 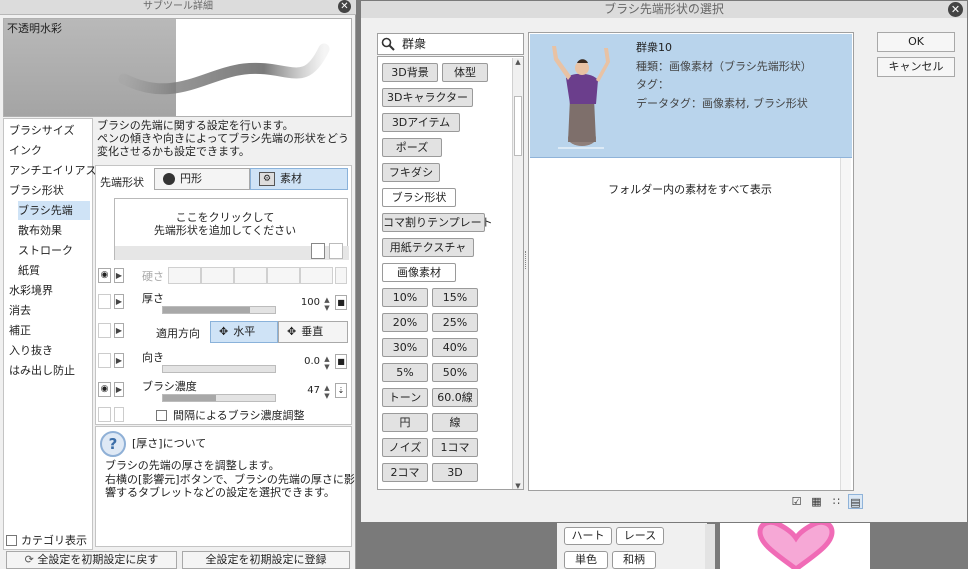 What do you see at coordinates (421, 122) in the screenshot?
I see `tag-button: 3Dアイテム` at bounding box center [421, 122].